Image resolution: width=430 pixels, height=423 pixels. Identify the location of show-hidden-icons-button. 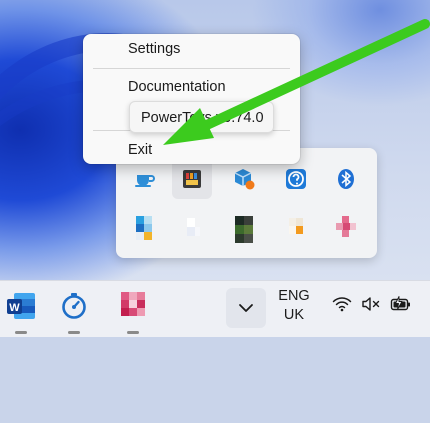
(246, 308).